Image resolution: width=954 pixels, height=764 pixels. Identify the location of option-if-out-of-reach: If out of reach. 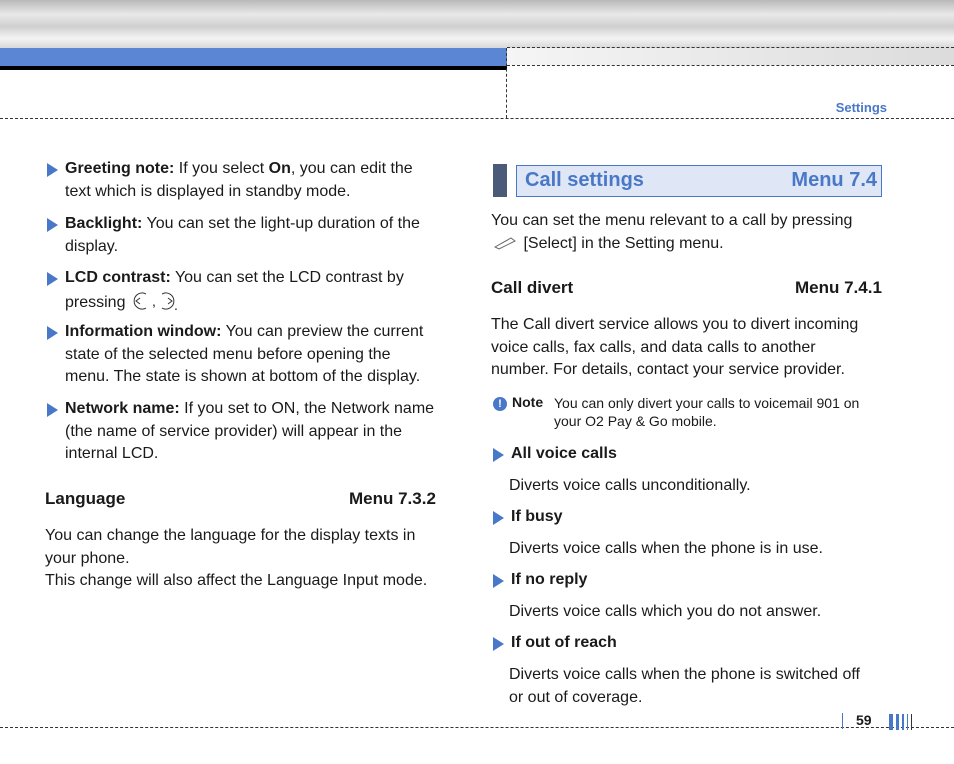
(554, 643).